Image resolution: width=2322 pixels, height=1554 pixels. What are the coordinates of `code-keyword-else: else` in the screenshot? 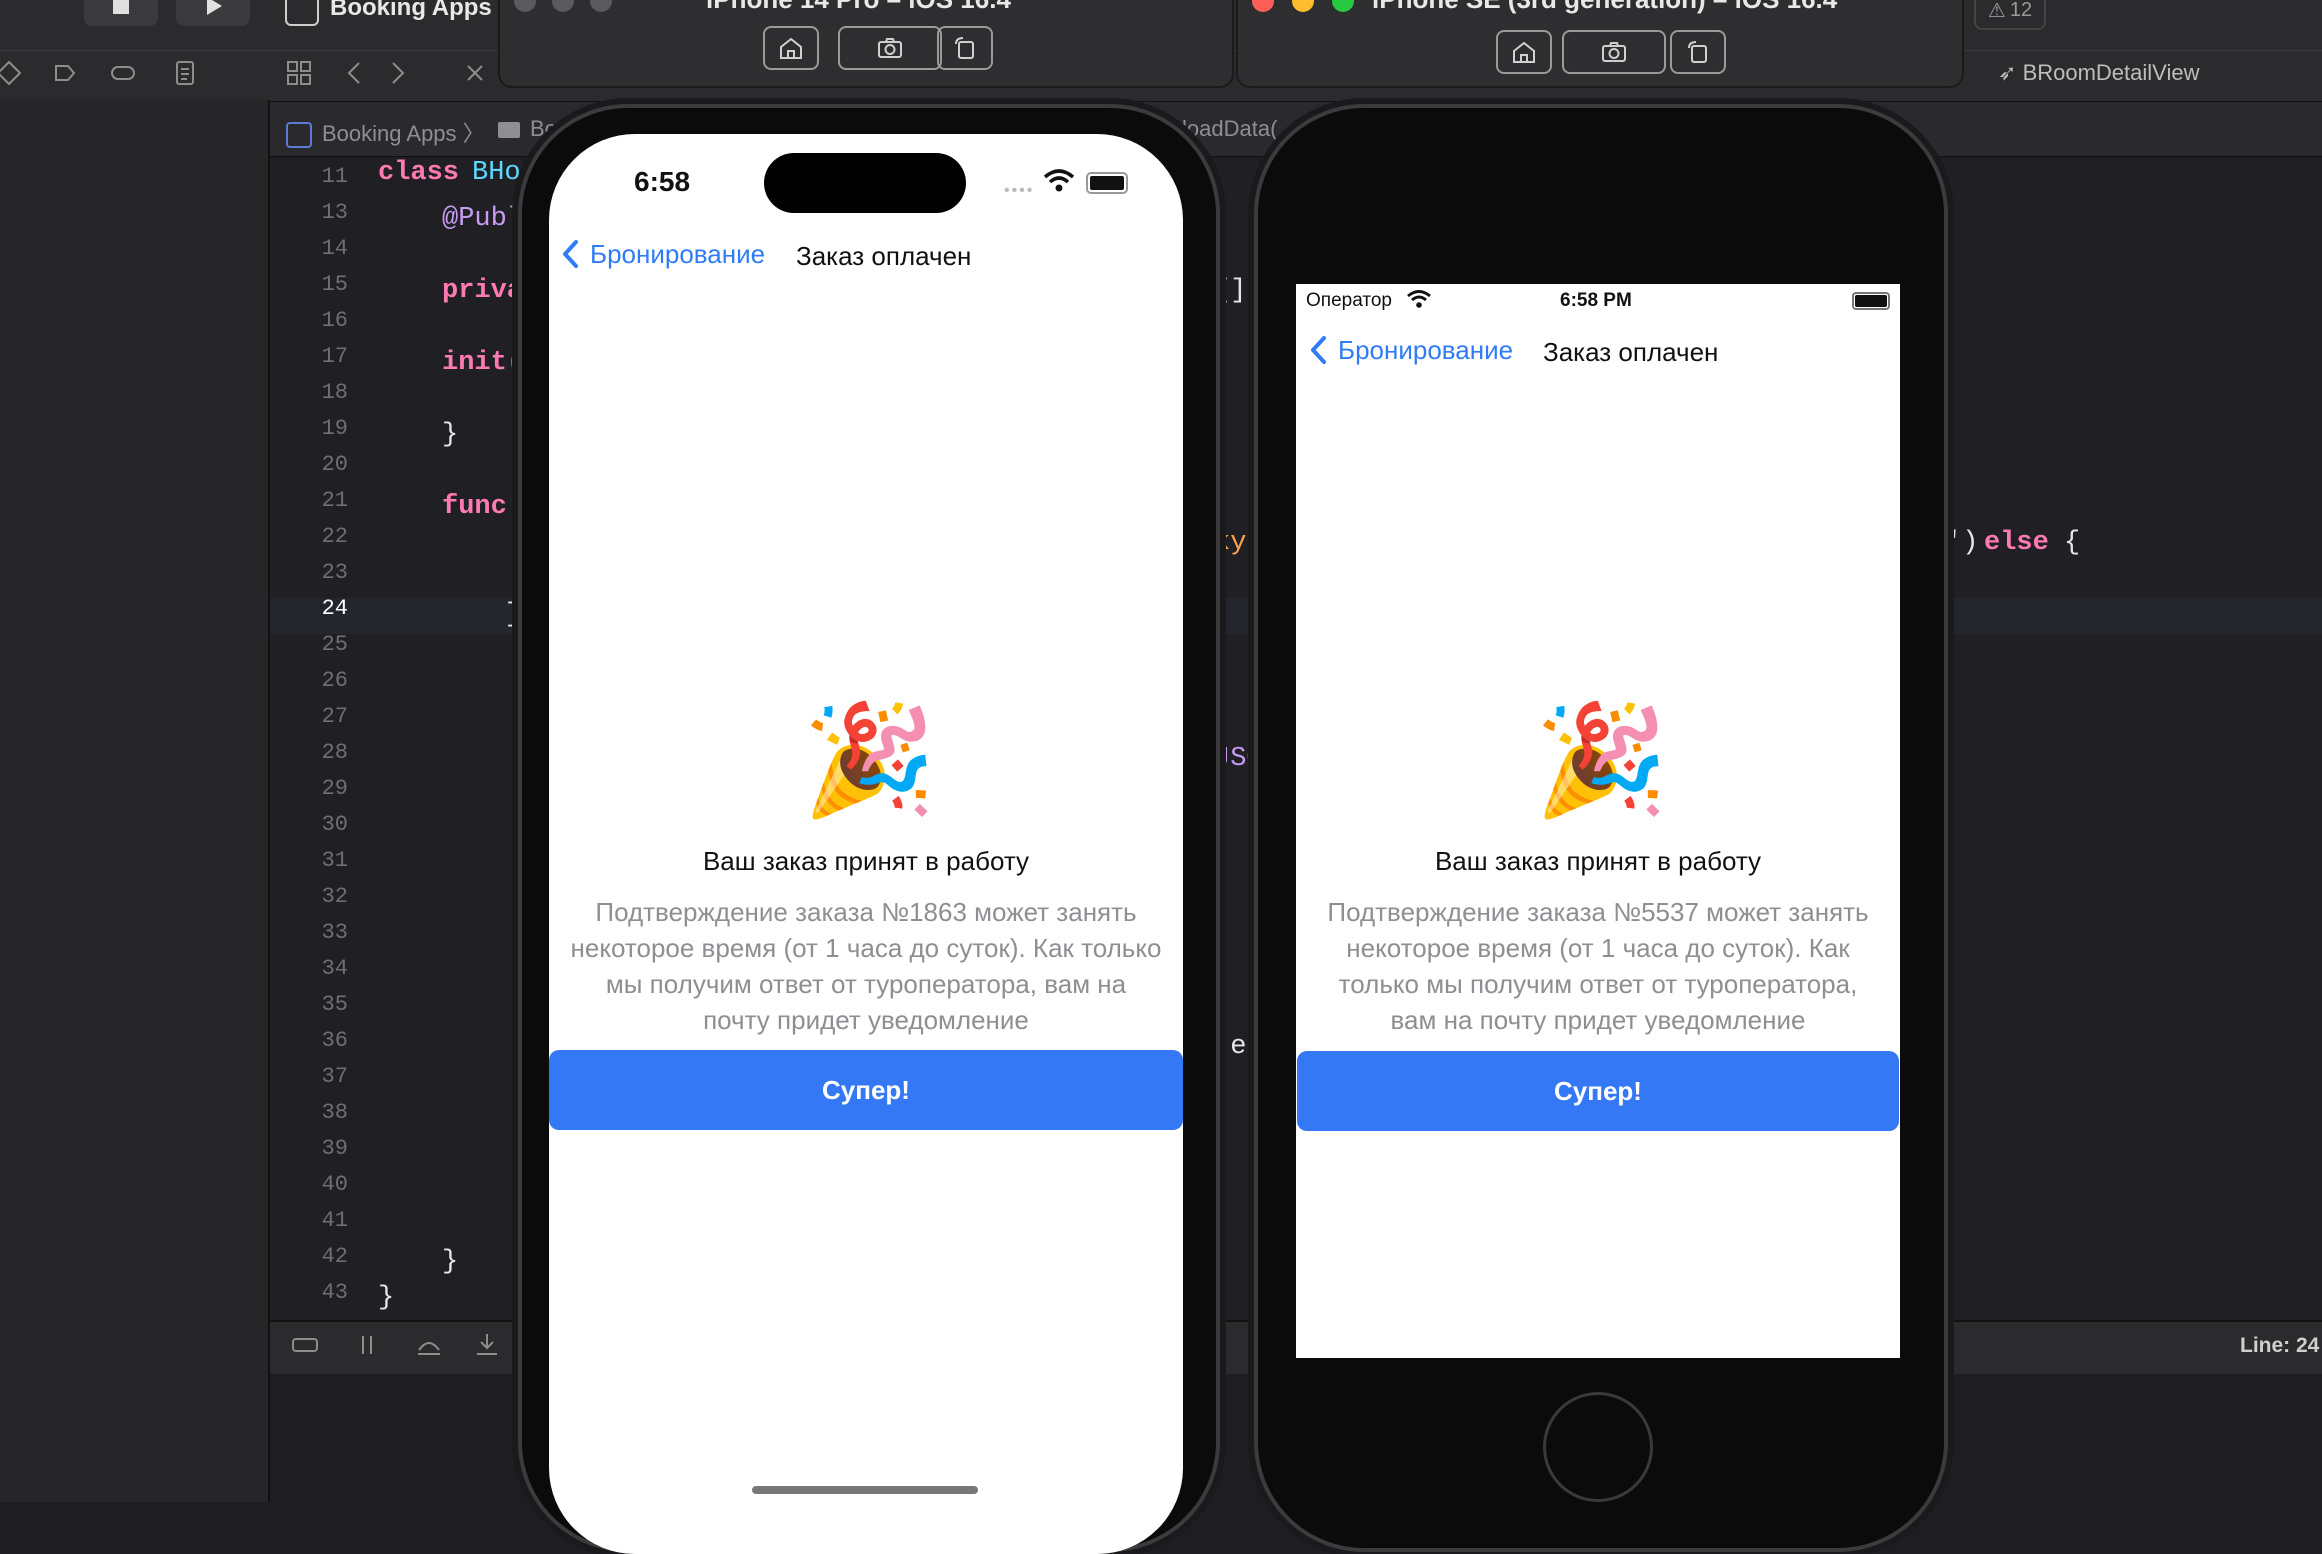 It's located at (2016, 543).